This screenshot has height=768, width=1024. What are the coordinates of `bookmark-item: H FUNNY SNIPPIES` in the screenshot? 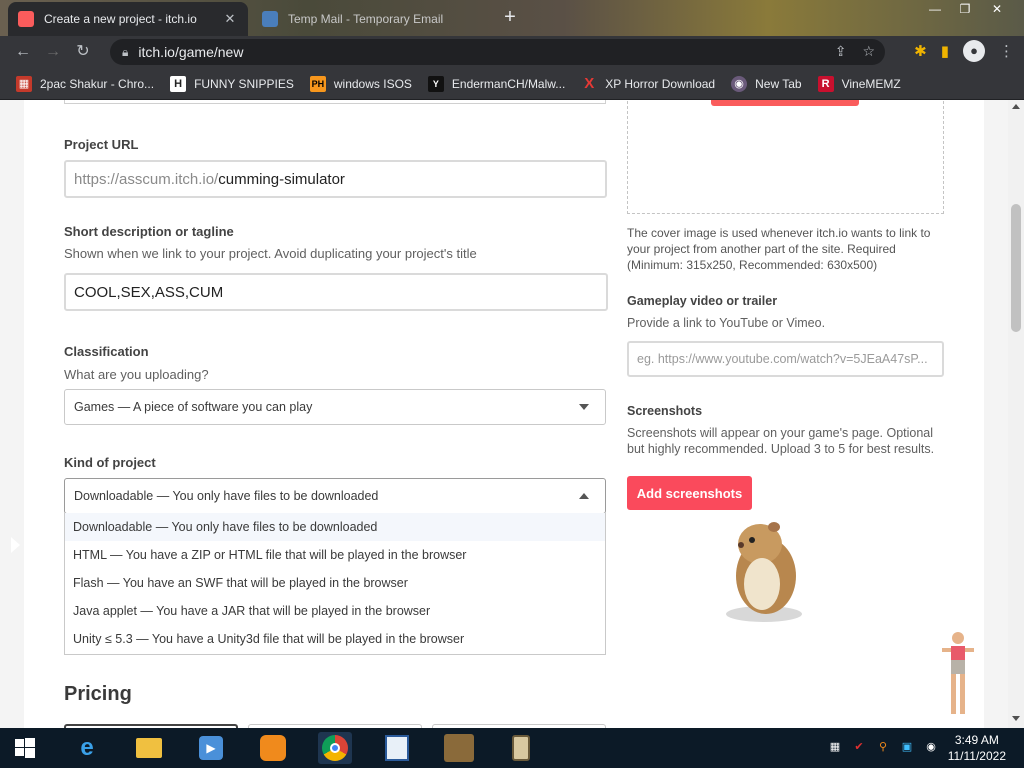 It's located at (232, 83).